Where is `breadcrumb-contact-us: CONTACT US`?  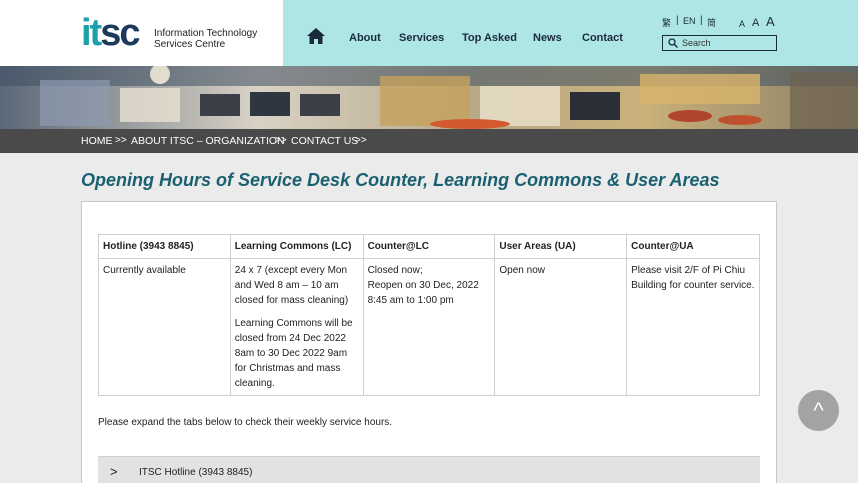
breadcrumb-contact-us: CONTACT US is located at coordinates (324, 141).